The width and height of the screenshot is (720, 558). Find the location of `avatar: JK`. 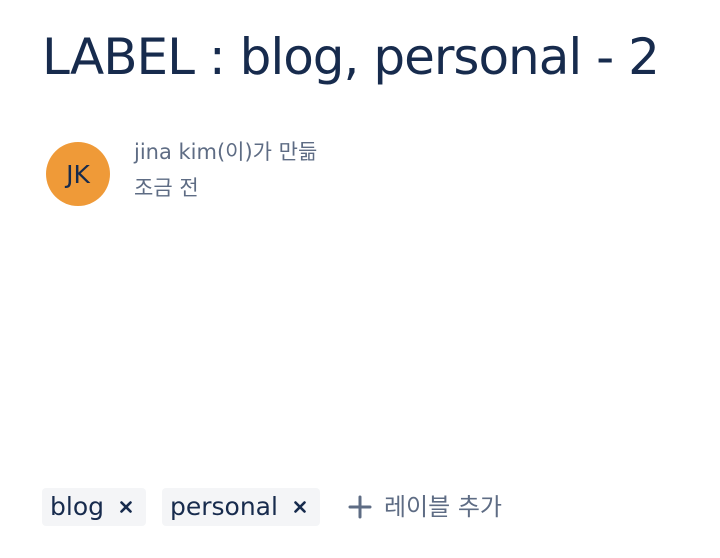

avatar: JK is located at coordinates (78, 174).